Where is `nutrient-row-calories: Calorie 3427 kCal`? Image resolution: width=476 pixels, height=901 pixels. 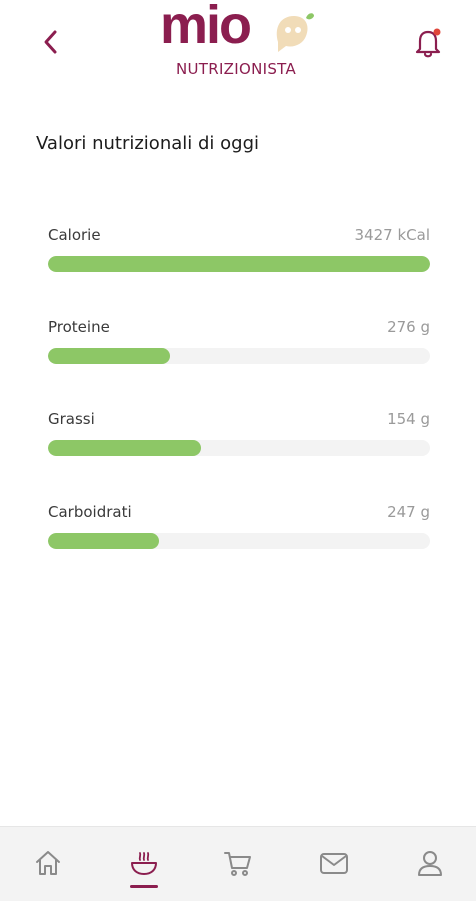 nutrient-row-calories: Calorie 3427 kCal is located at coordinates (239, 249).